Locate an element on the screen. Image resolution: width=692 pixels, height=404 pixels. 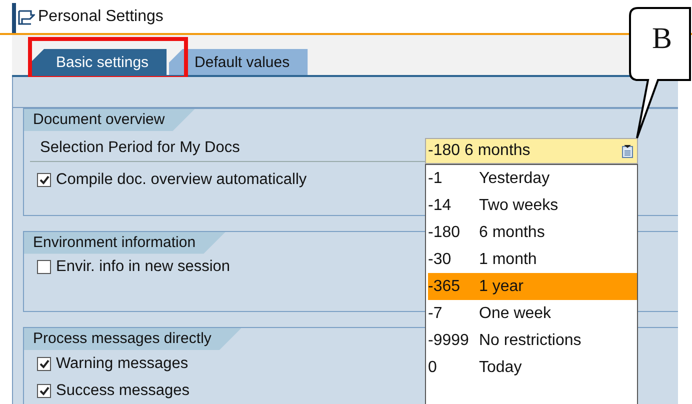
tab: Default values is located at coordinates (238, 62).